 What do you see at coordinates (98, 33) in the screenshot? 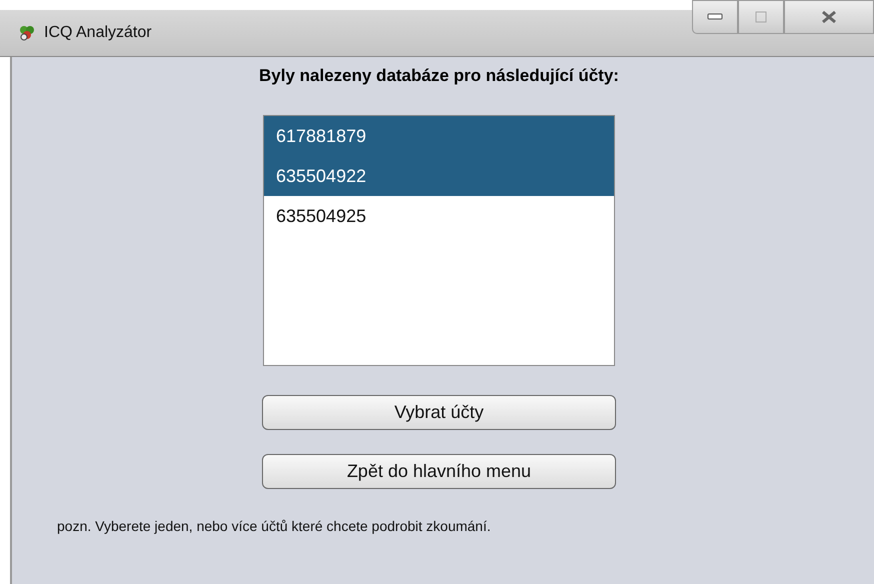
I see `window-title: ICQ Analyzátor` at bounding box center [98, 33].